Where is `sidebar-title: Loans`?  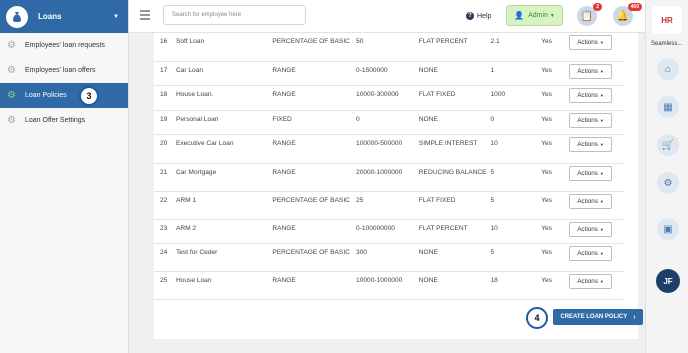 sidebar-title: Loans is located at coordinates (50, 16).